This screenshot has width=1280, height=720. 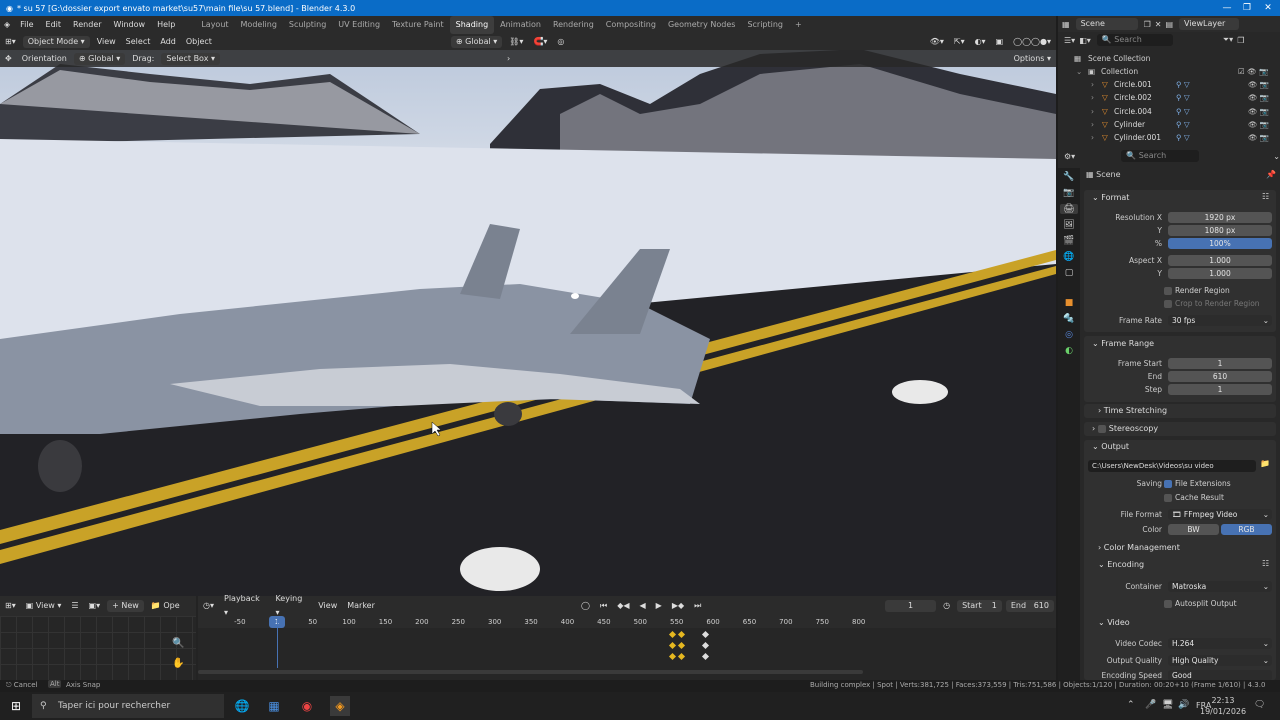 What do you see at coordinates (910, 606) in the screenshot?
I see `current-frame-field: 1` at bounding box center [910, 606].